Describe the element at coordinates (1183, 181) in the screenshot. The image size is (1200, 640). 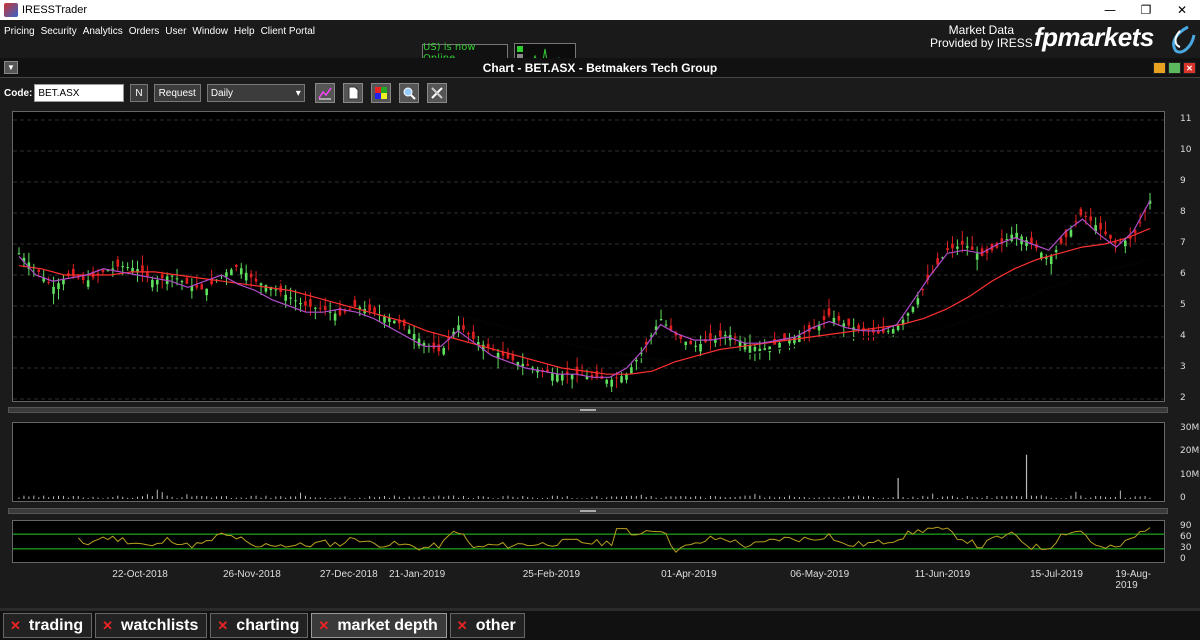
I see `price-tick-label: 9` at that location.